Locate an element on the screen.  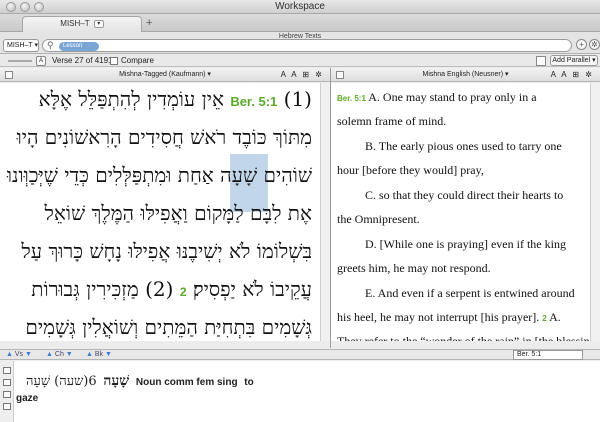
layout-icon is located at coordinates (541, 61).